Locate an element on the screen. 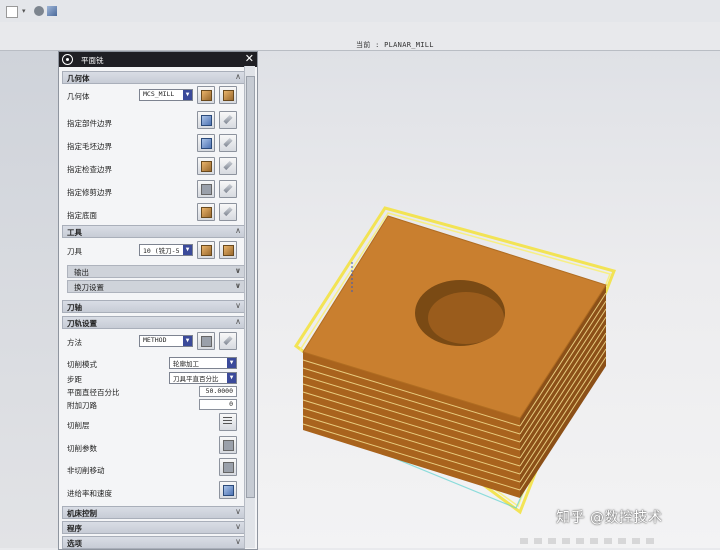 The height and width of the screenshot is (550, 720). params-icon is located at coordinates (228, 445).